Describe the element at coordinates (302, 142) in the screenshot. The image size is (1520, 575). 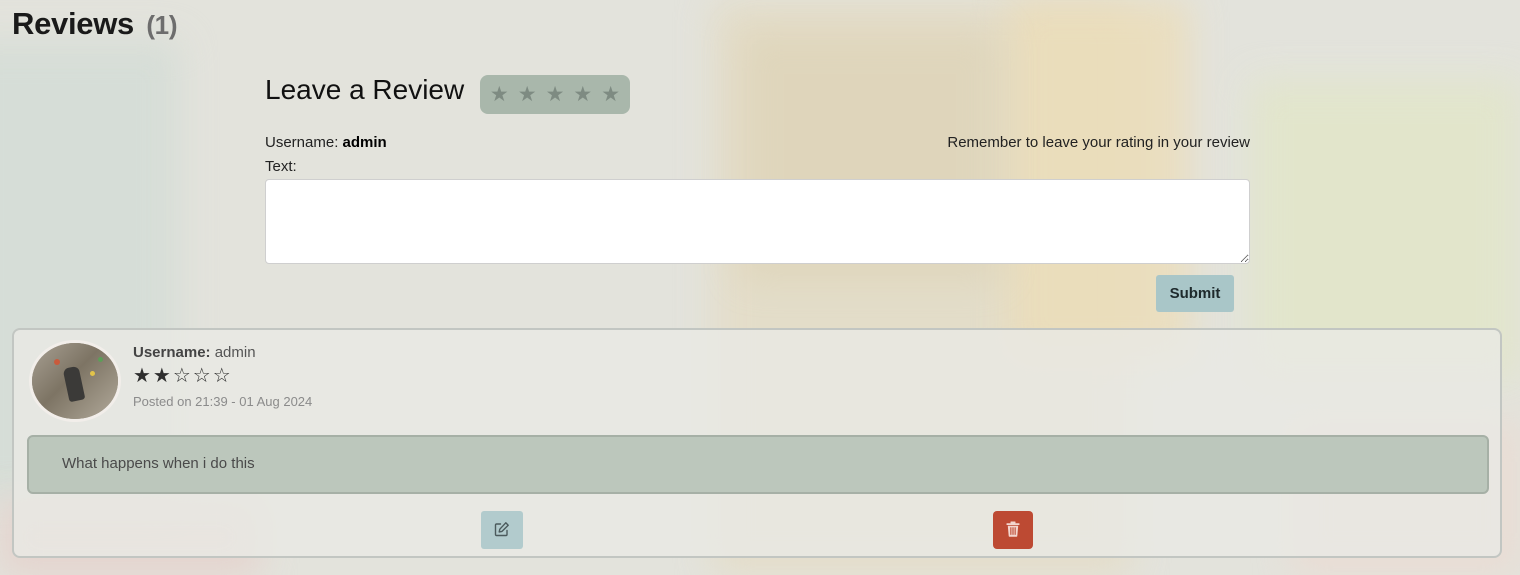
I see `form-username-label: Username:` at that location.